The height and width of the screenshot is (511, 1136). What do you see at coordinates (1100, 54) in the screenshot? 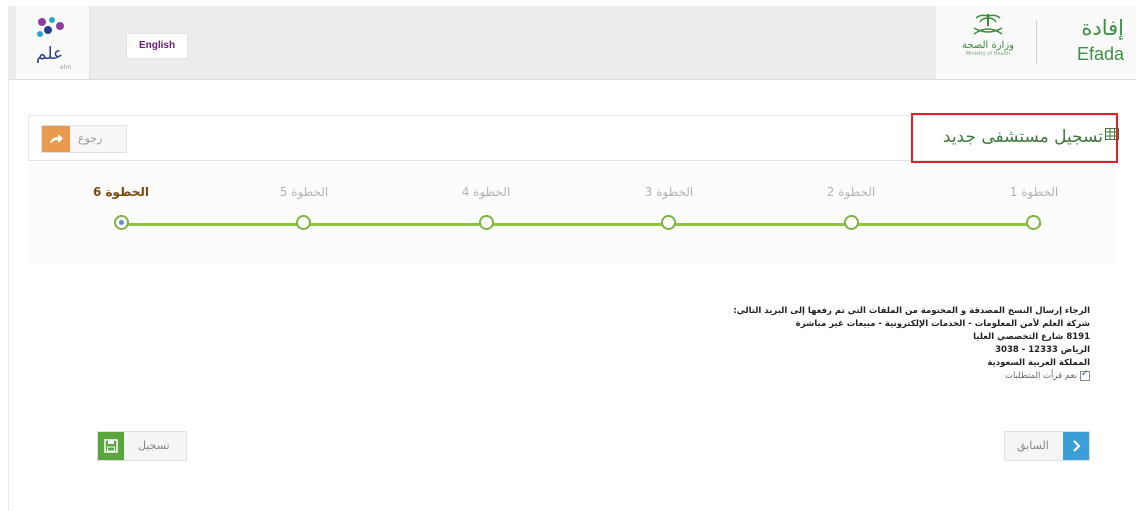
I see `efada-logo-english: Efada` at bounding box center [1100, 54].